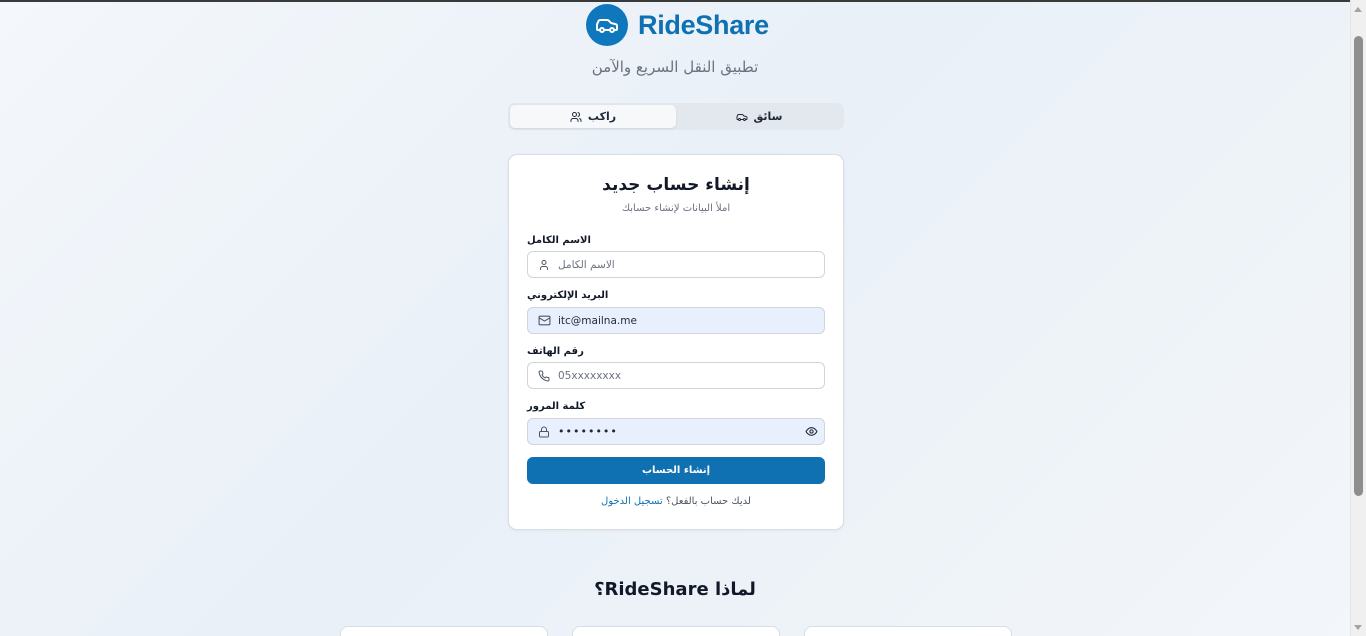 This screenshot has height=636, width=1366. What do you see at coordinates (676, 185) in the screenshot?
I see `form-title: إنشاء حساب جديد` at bounding box center [676, 185].